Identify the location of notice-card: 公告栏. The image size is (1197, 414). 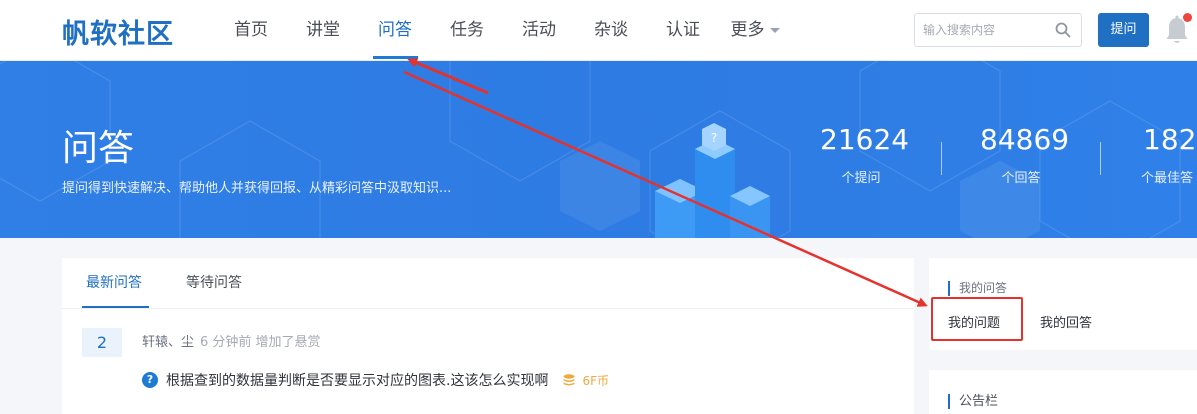
(1063, 392).